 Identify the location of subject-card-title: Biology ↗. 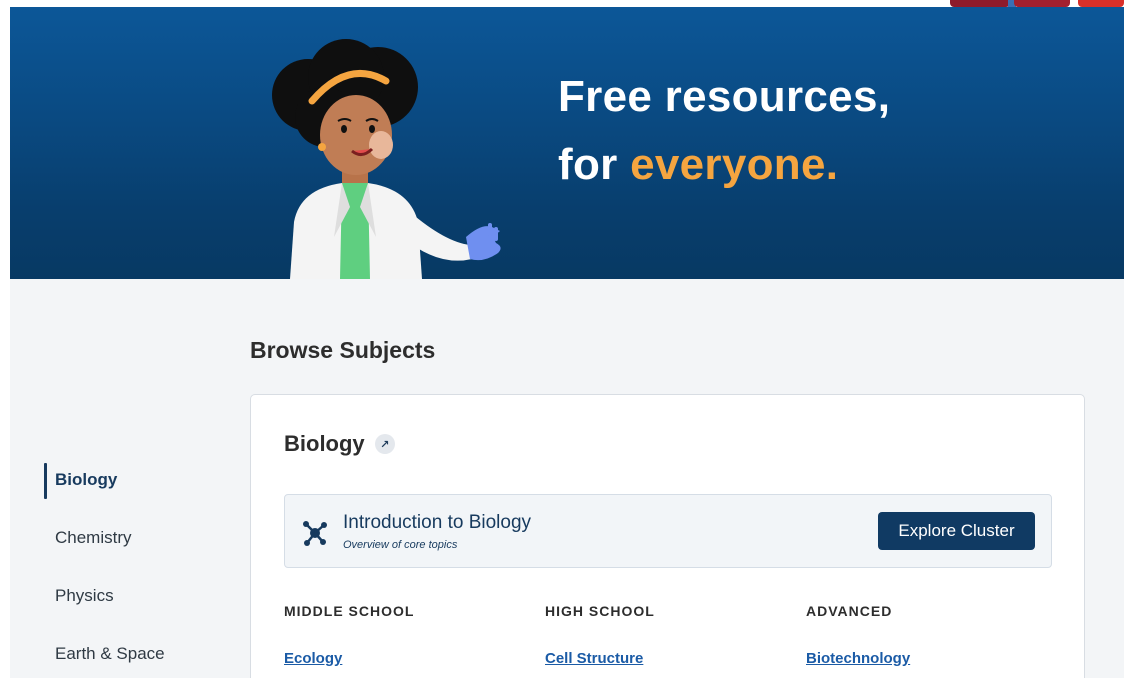
(339, 444).